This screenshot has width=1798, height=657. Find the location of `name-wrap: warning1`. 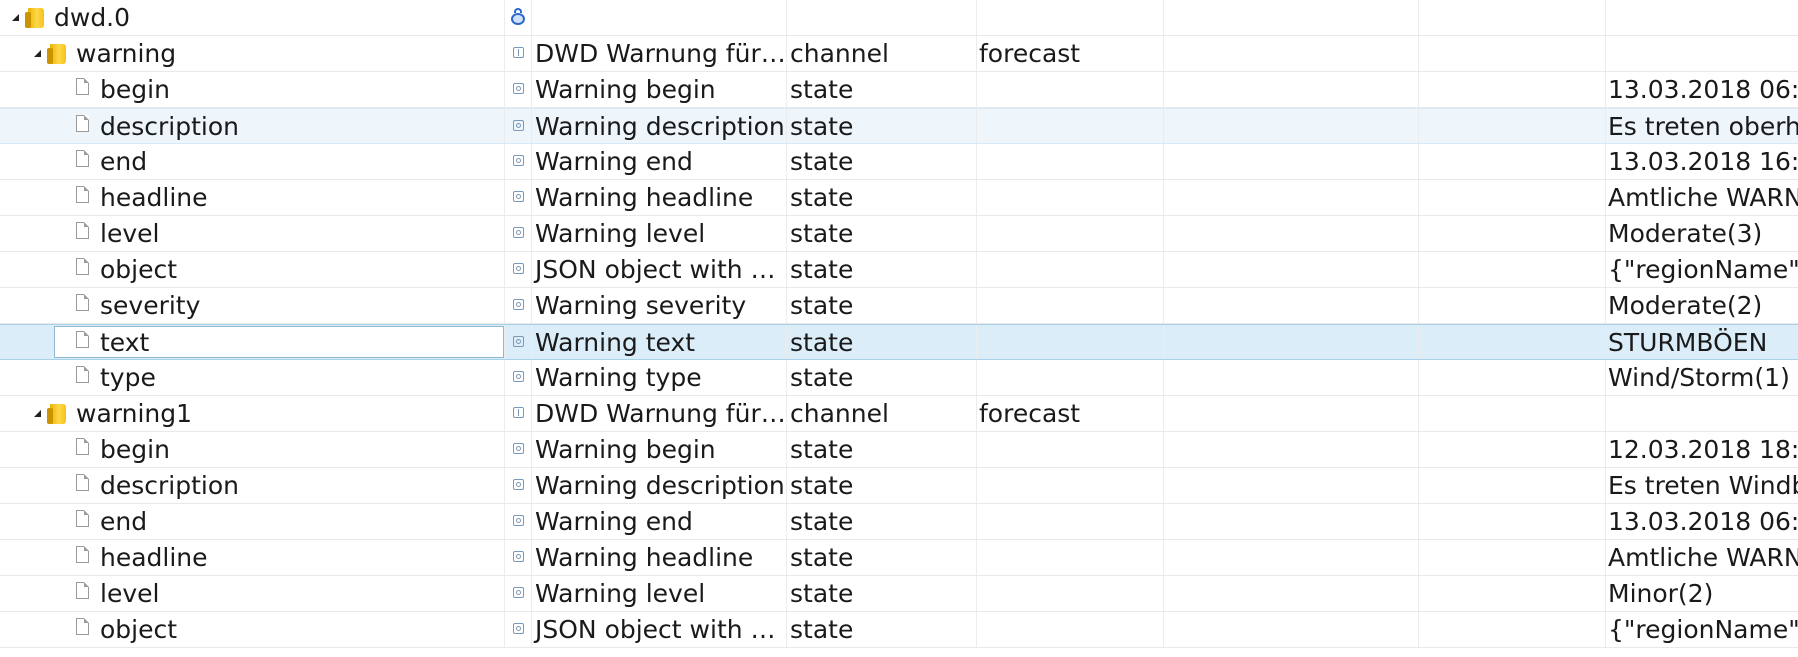

name-wrap: warning1 is located at coordinates (112, 413).